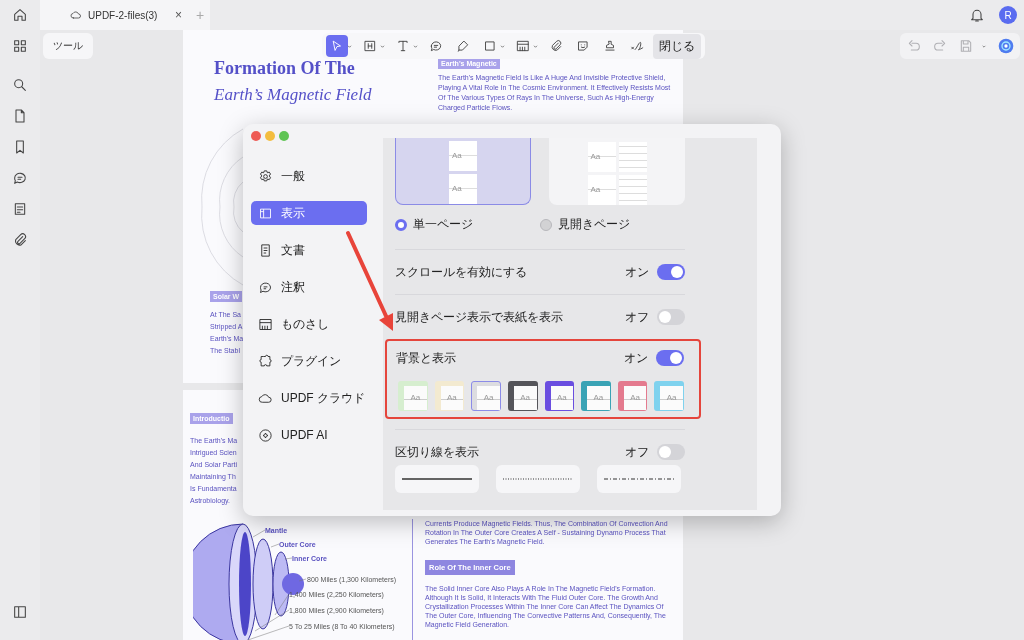 Image resolution: width=1024 pixels, height=640 pixels. I want to click on close-button: 閉じる, so click(677, 46).